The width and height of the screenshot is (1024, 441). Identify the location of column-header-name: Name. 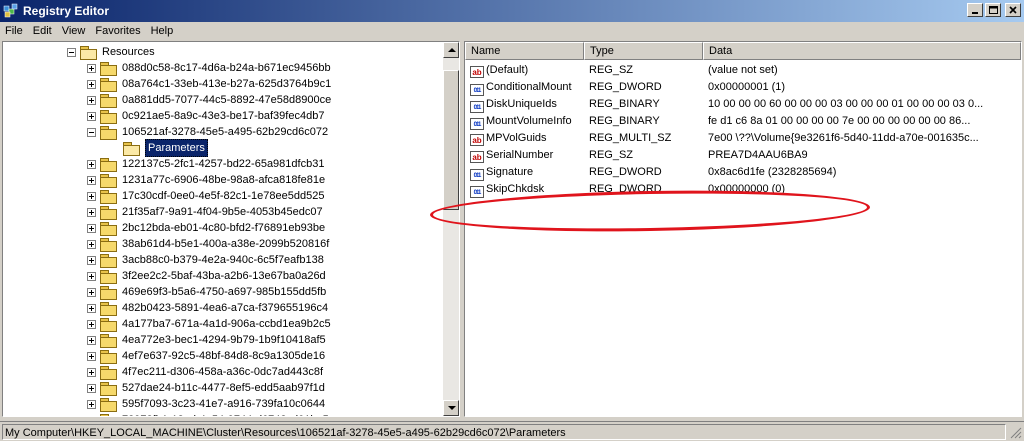
(524, 51).